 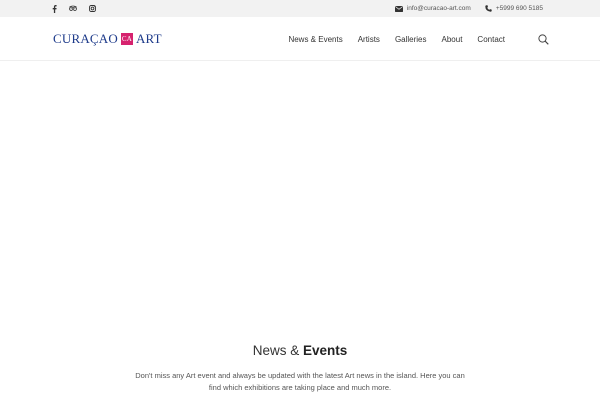 I want to click on envelope-icon, so click(x=398, y=8).